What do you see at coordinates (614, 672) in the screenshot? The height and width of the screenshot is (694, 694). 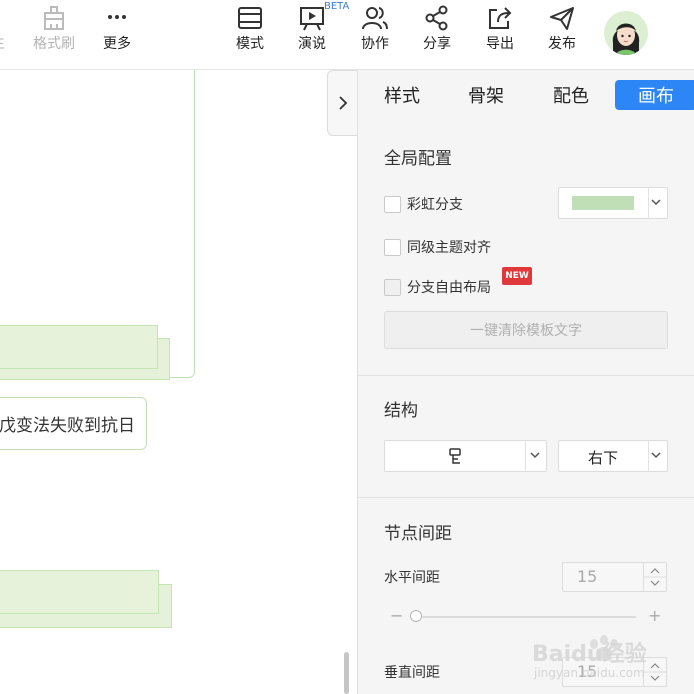 I see `vertical-spacing-input: 15` at bounding box center [614, 672].